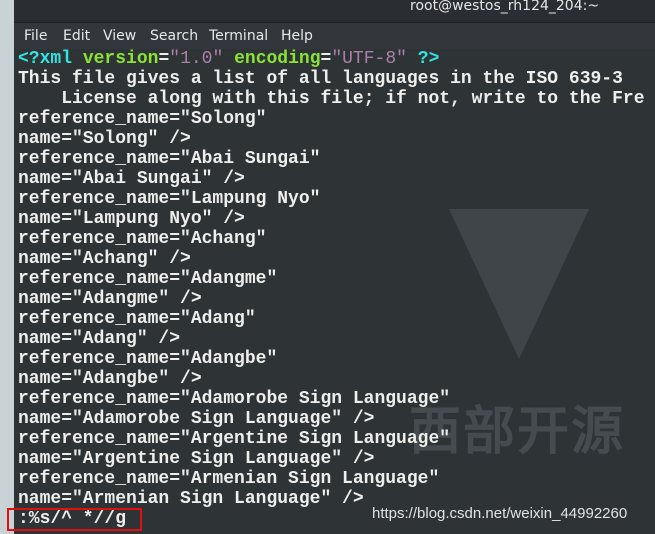  I want to click on file-line: name="Adangme" />, so click(110, 299).